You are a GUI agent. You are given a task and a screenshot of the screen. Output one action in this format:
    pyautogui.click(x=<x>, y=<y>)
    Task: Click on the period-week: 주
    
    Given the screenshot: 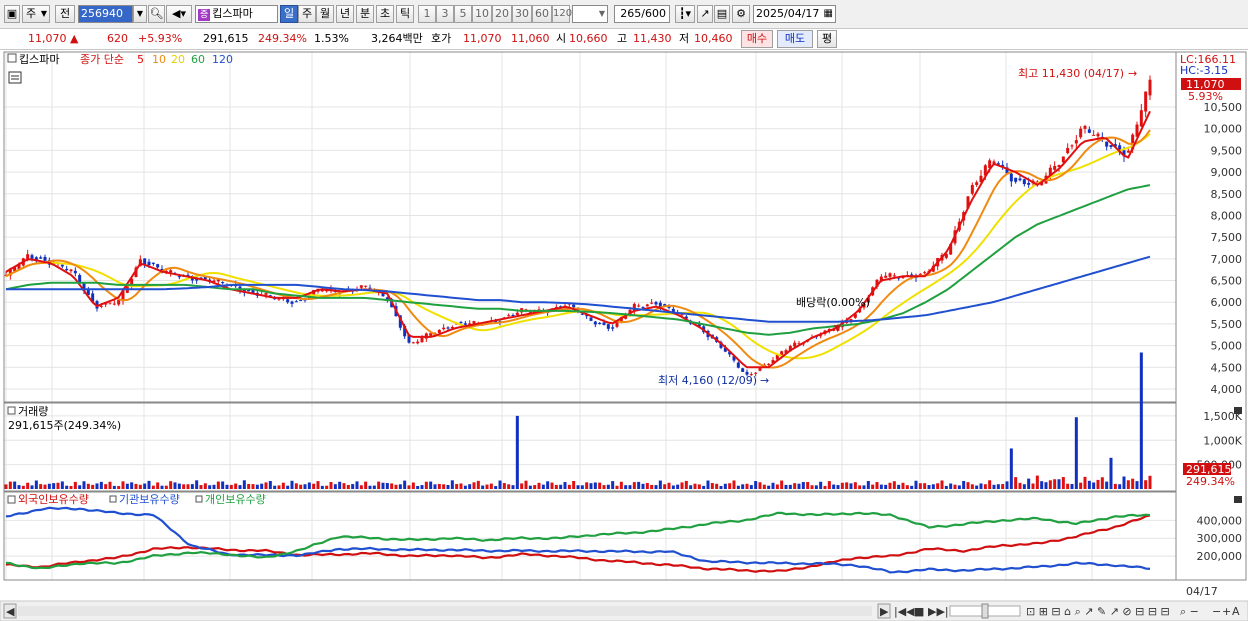 What is the action you would take?
    pyautogui.click(x=307, y=14)
    